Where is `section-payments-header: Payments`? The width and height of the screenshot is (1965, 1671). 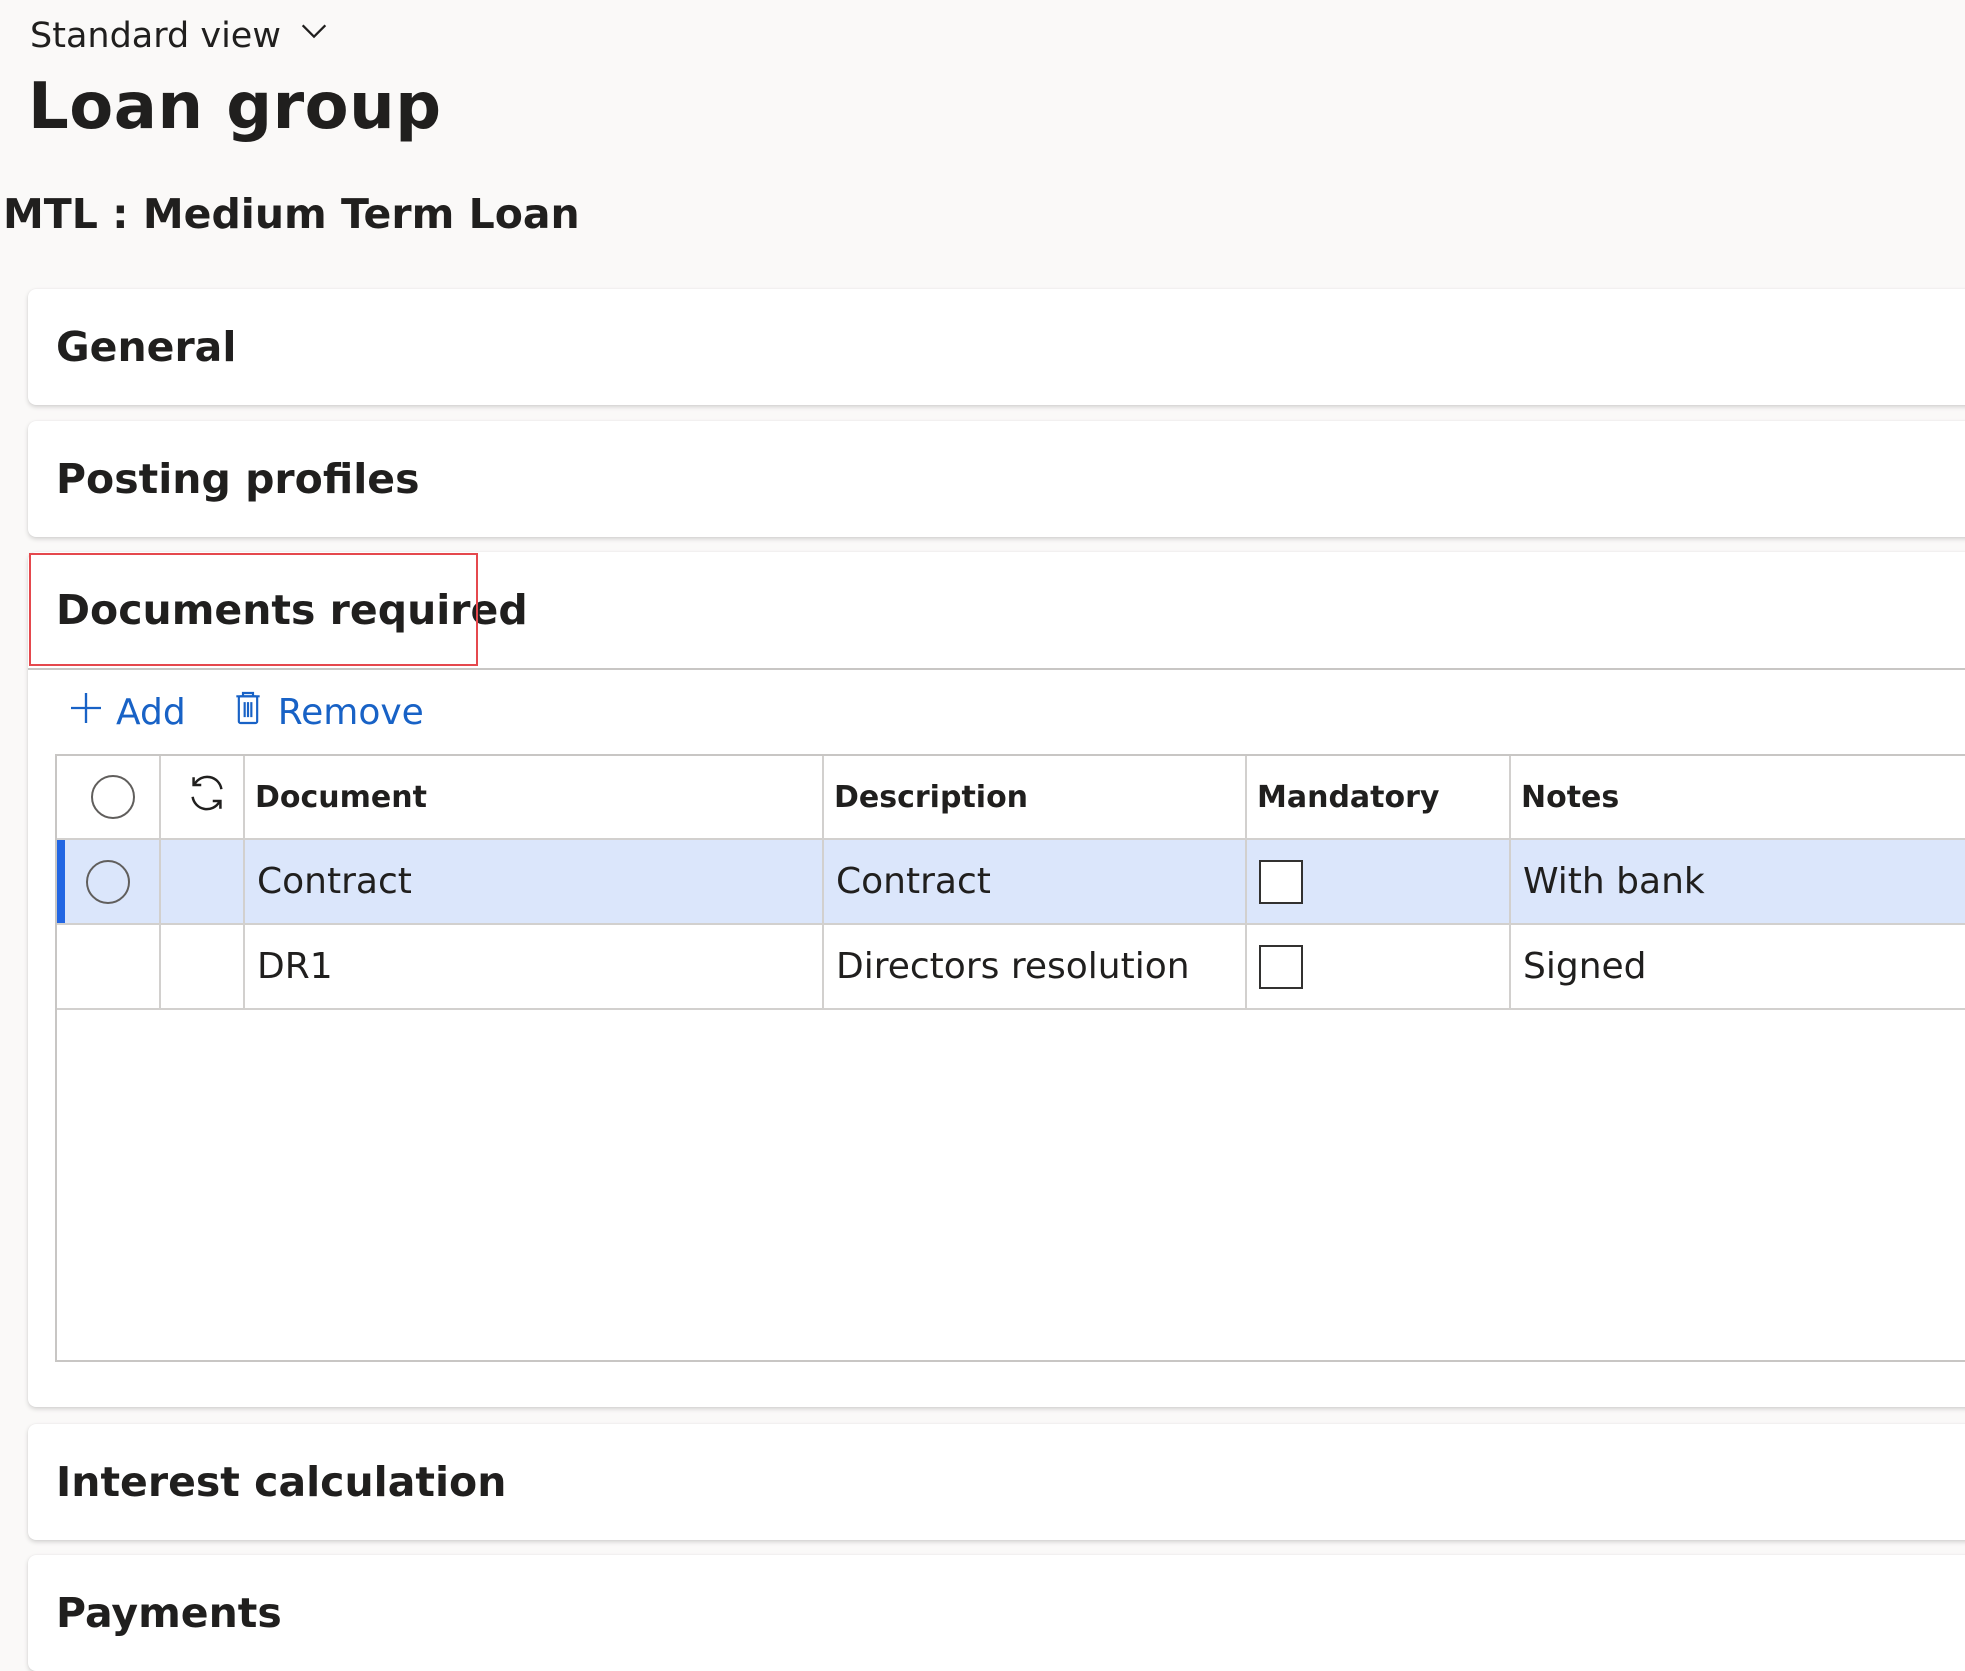
section-payments-header: Payments is located at coordinates (996, 1613).